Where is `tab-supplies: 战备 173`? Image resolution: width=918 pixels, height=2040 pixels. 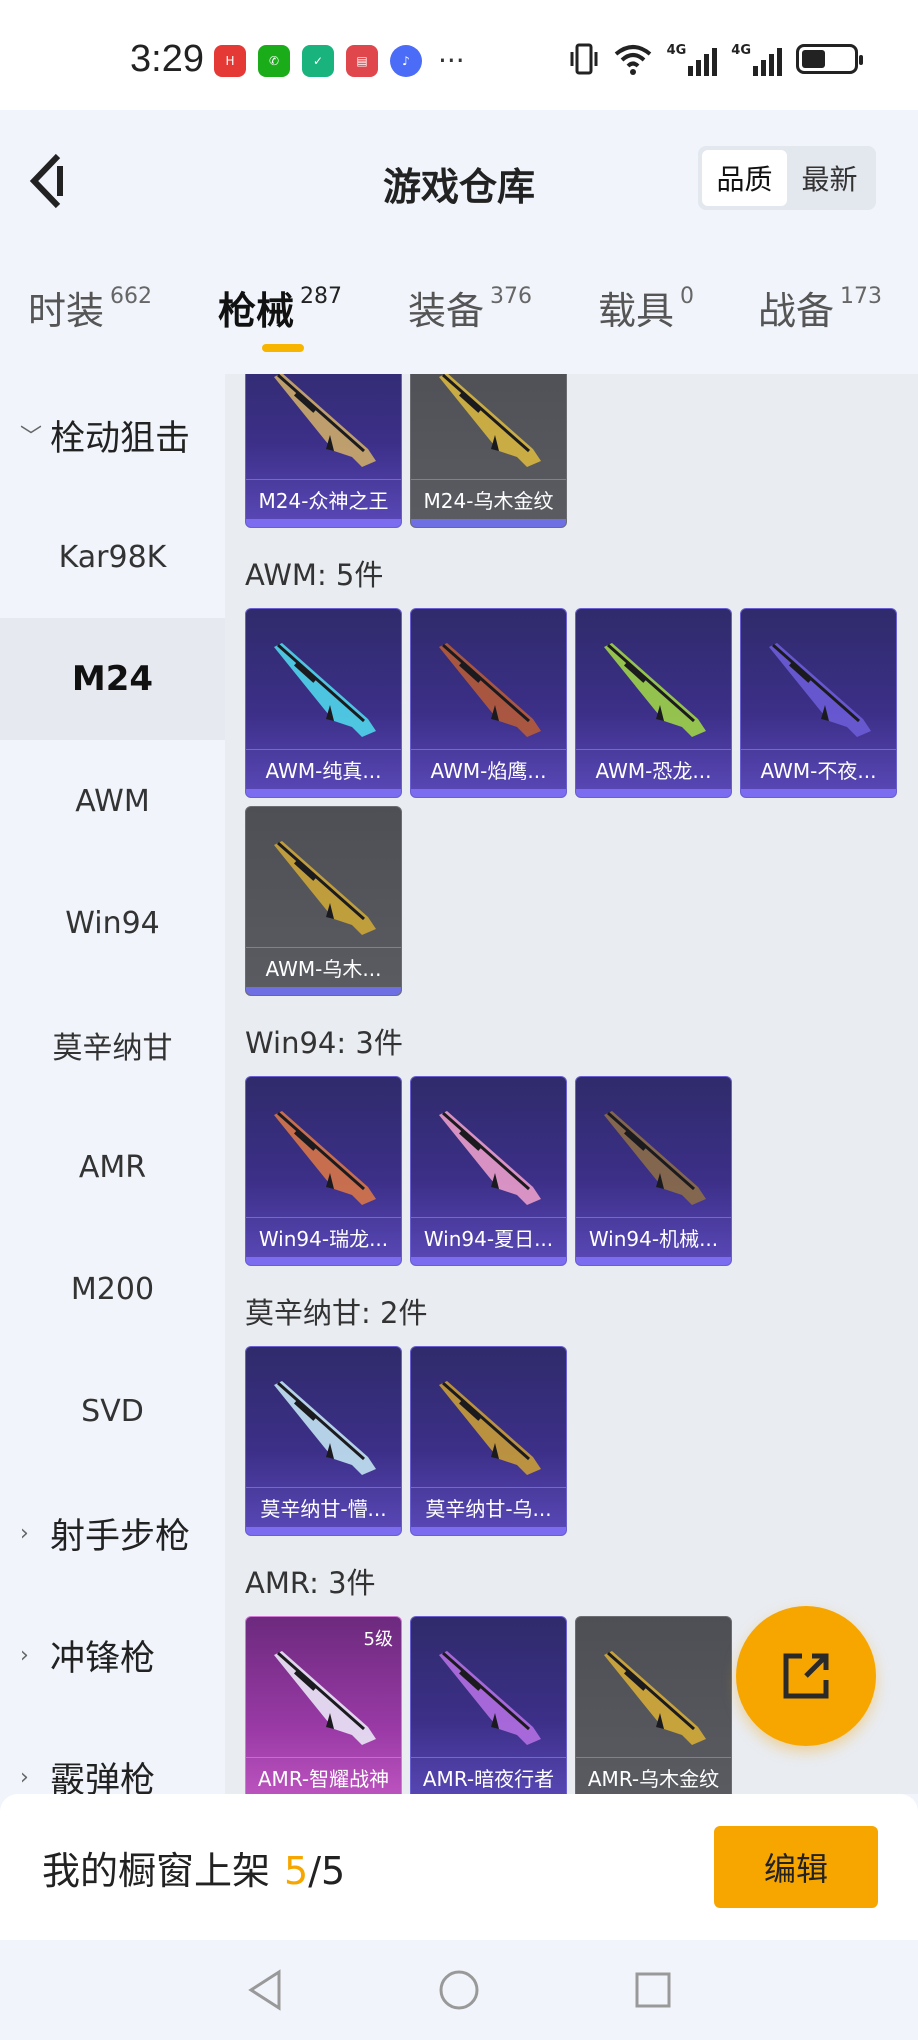
tab-supplies: 战备 173 is located at coordinates (820, 307).